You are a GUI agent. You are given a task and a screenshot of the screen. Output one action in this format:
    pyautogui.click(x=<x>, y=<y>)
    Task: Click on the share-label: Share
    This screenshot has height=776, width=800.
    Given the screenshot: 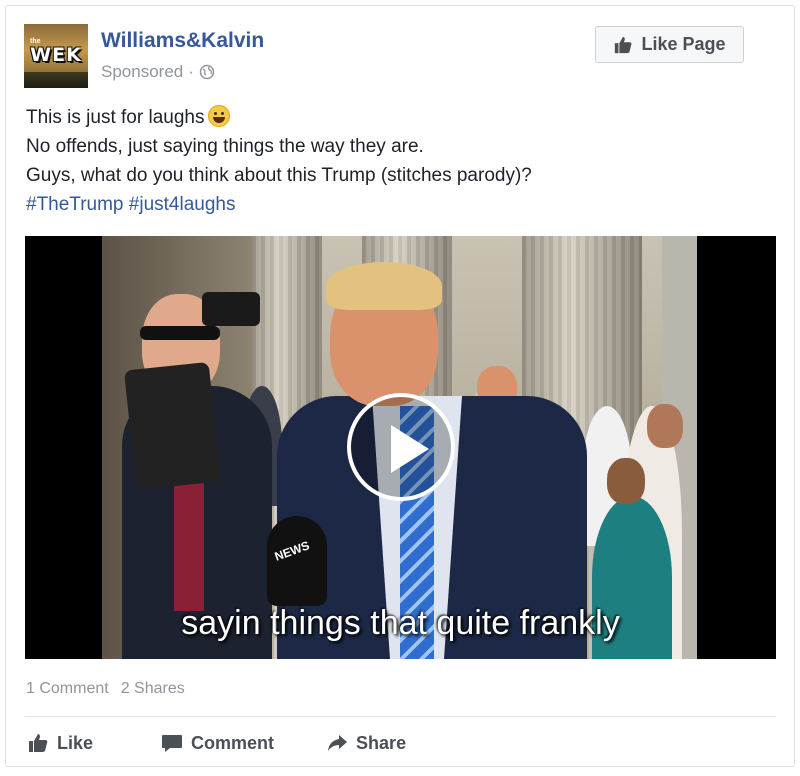 What is the action you would take?
    pyautogui.click(x=381, y=742)
    